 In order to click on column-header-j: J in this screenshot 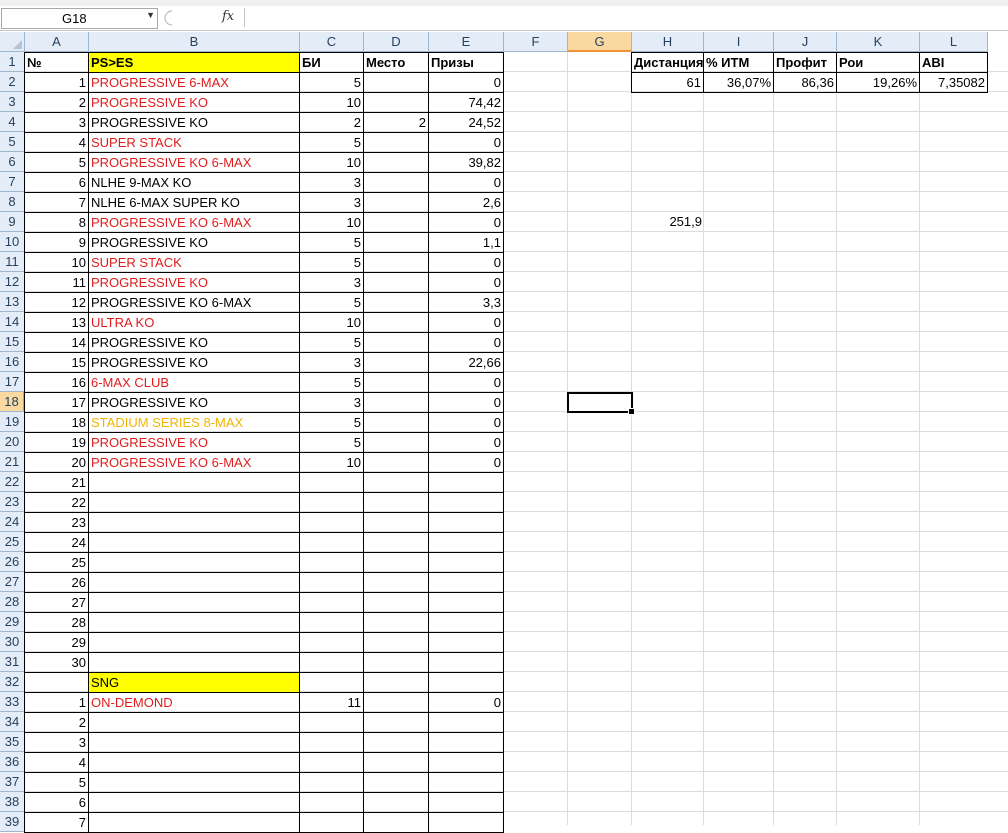, I will do `click(805, 42)`.